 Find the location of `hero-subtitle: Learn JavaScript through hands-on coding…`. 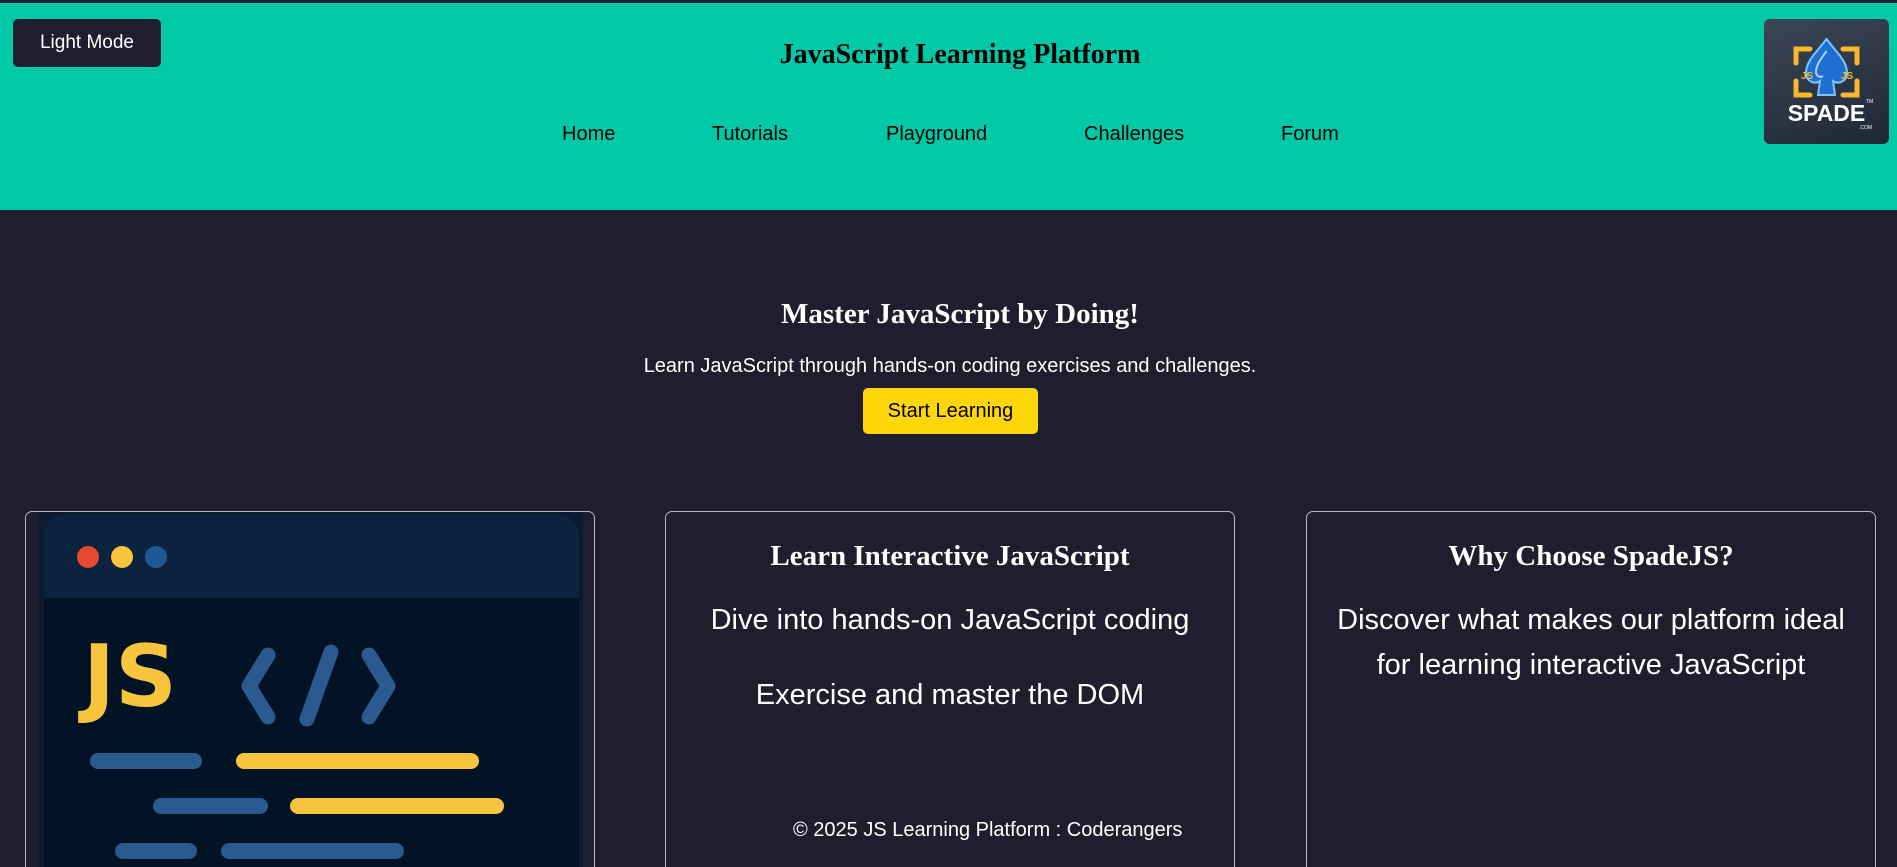

hero-subtitle: Learn JavaScript through hands-on coding… is located at coordinates (950, 366).